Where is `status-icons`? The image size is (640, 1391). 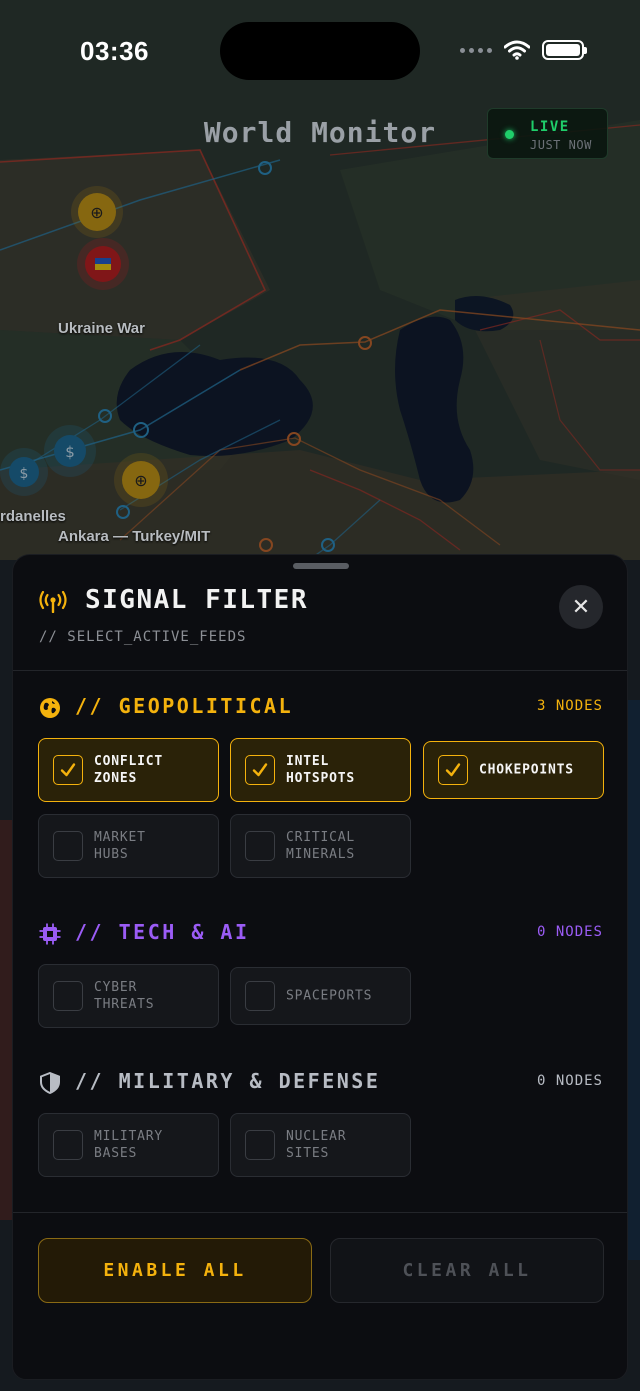
status-icons is located at coordinates (523, 50).